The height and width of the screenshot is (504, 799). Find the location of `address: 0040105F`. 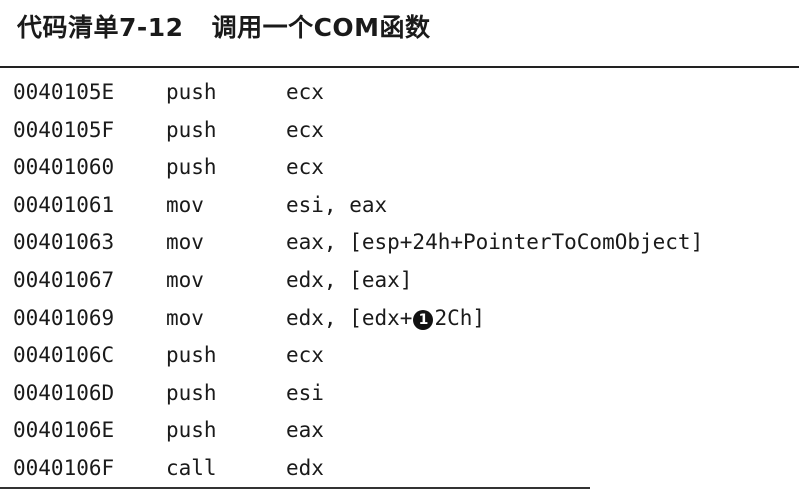

address: 0040105F is located at coordinates (64, 129).